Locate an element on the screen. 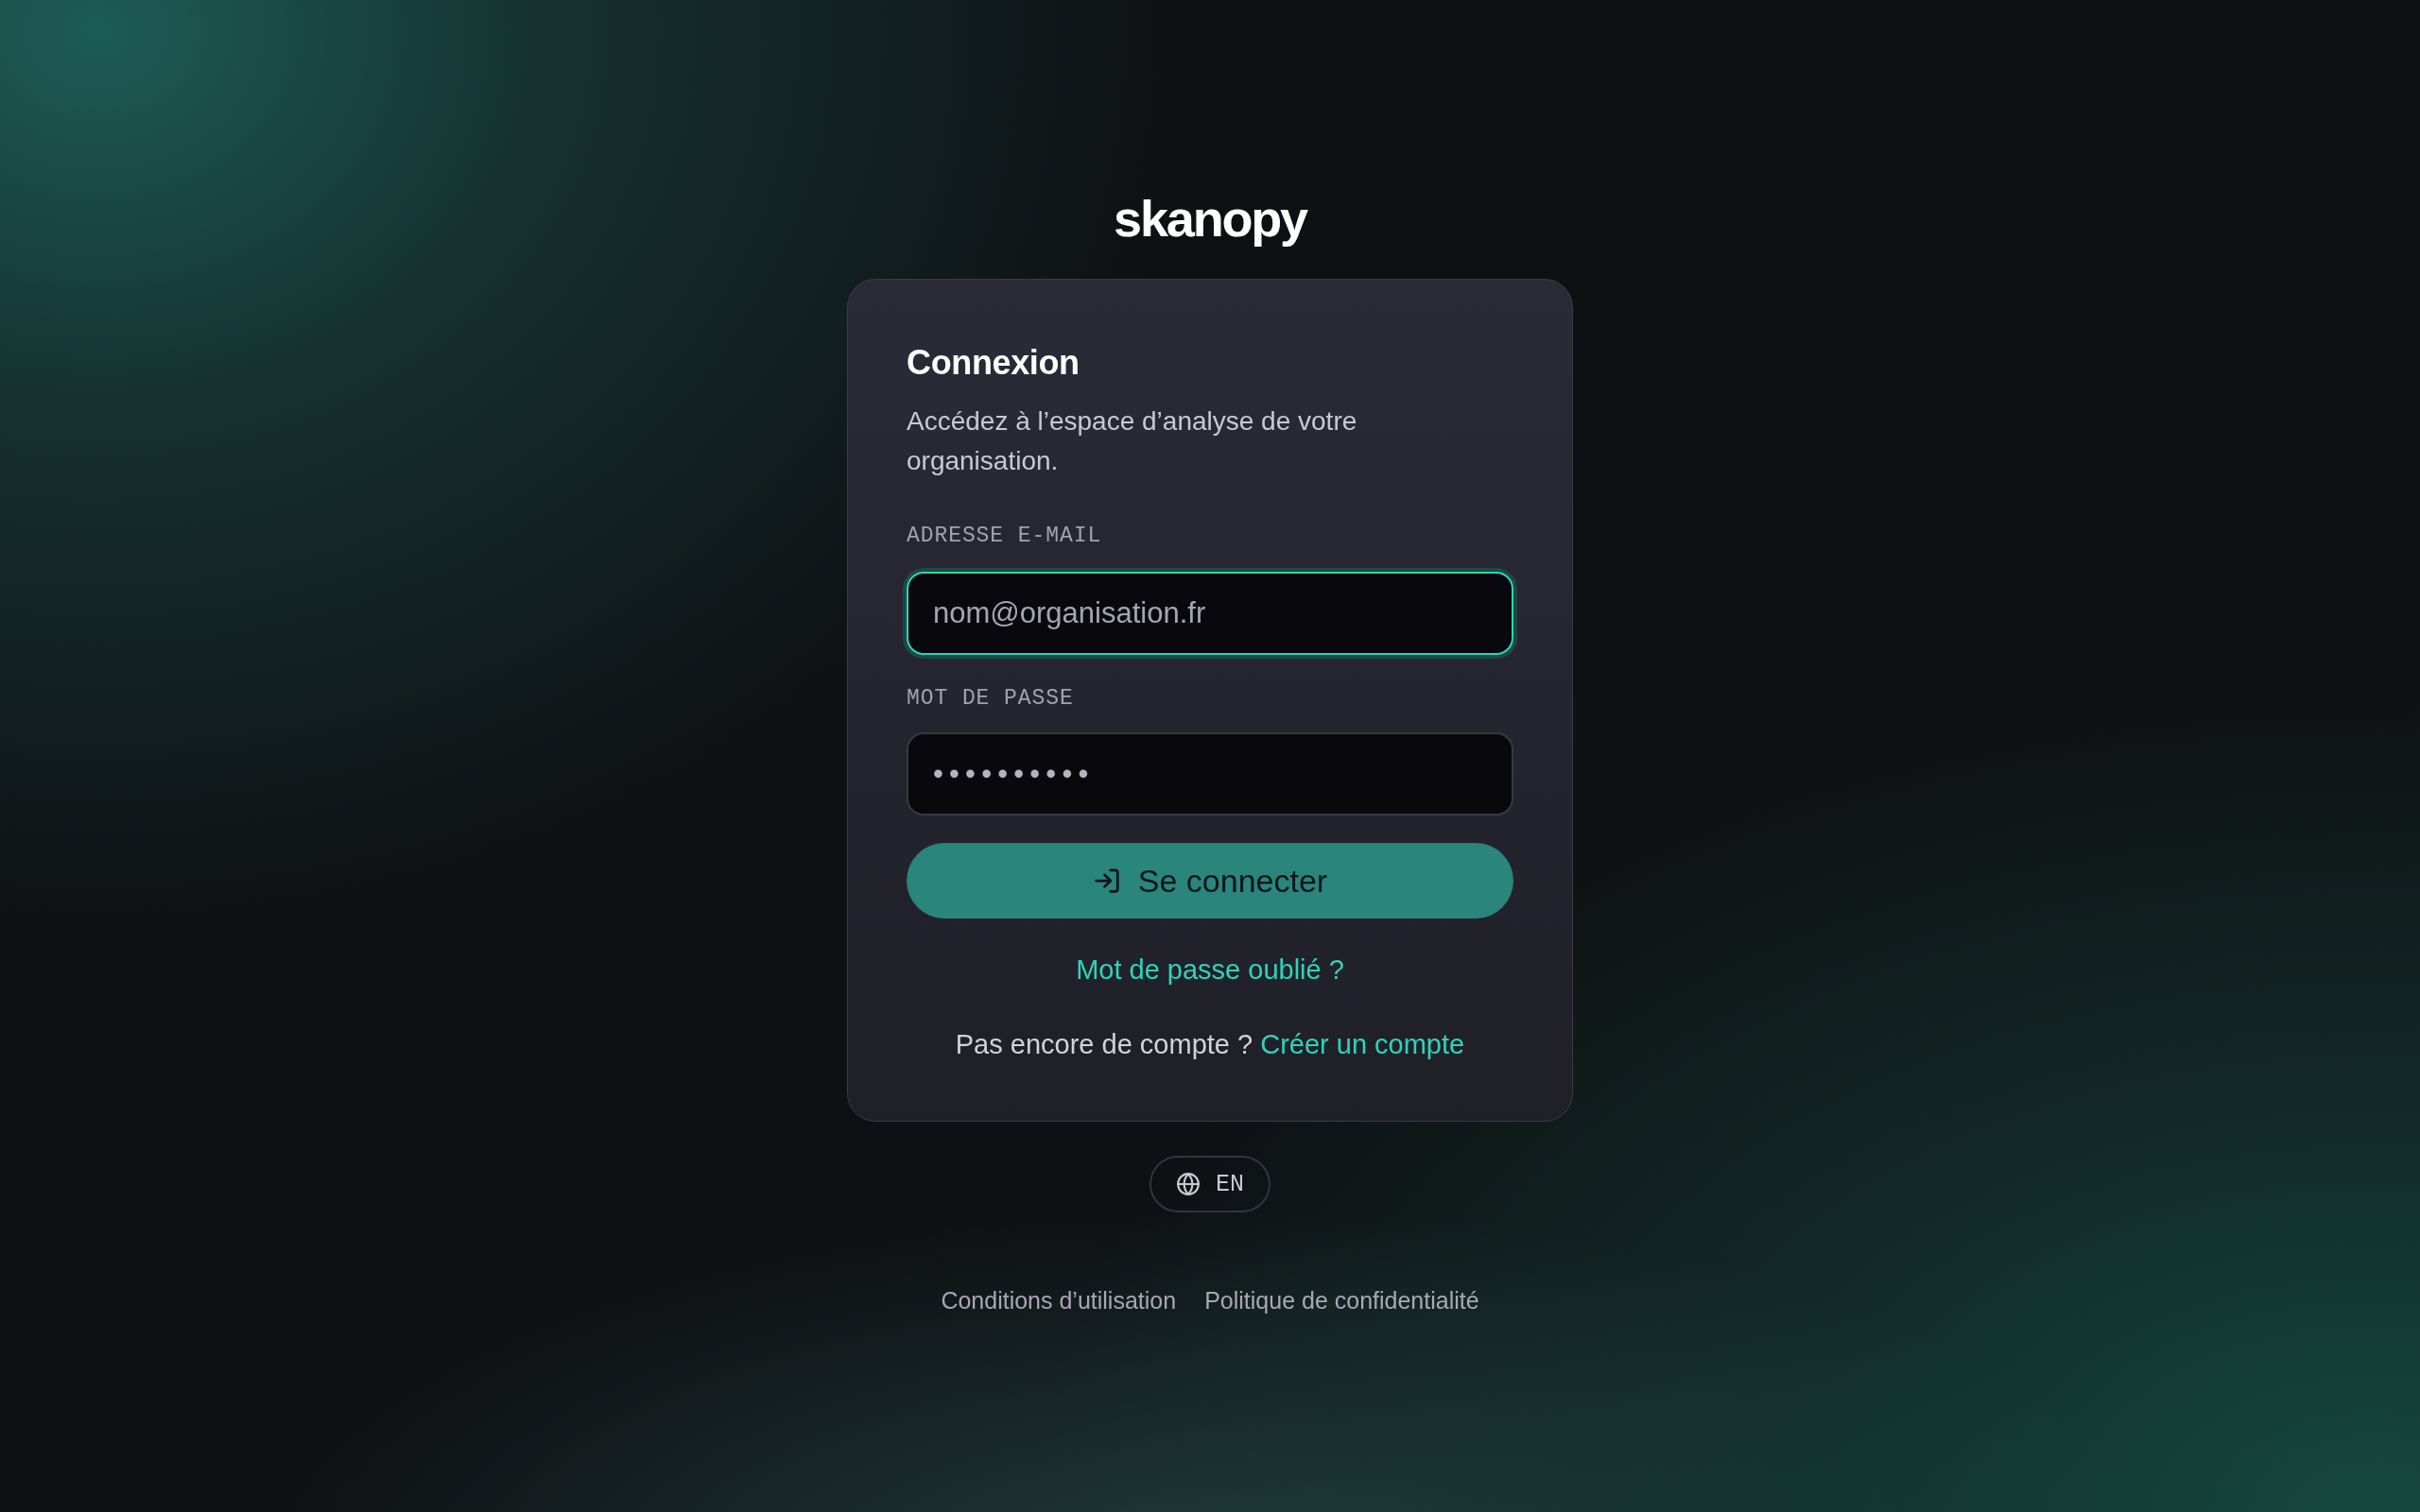 The image size is (2420, 1512). card-title: Connexion is located at coordinates (993, 363).